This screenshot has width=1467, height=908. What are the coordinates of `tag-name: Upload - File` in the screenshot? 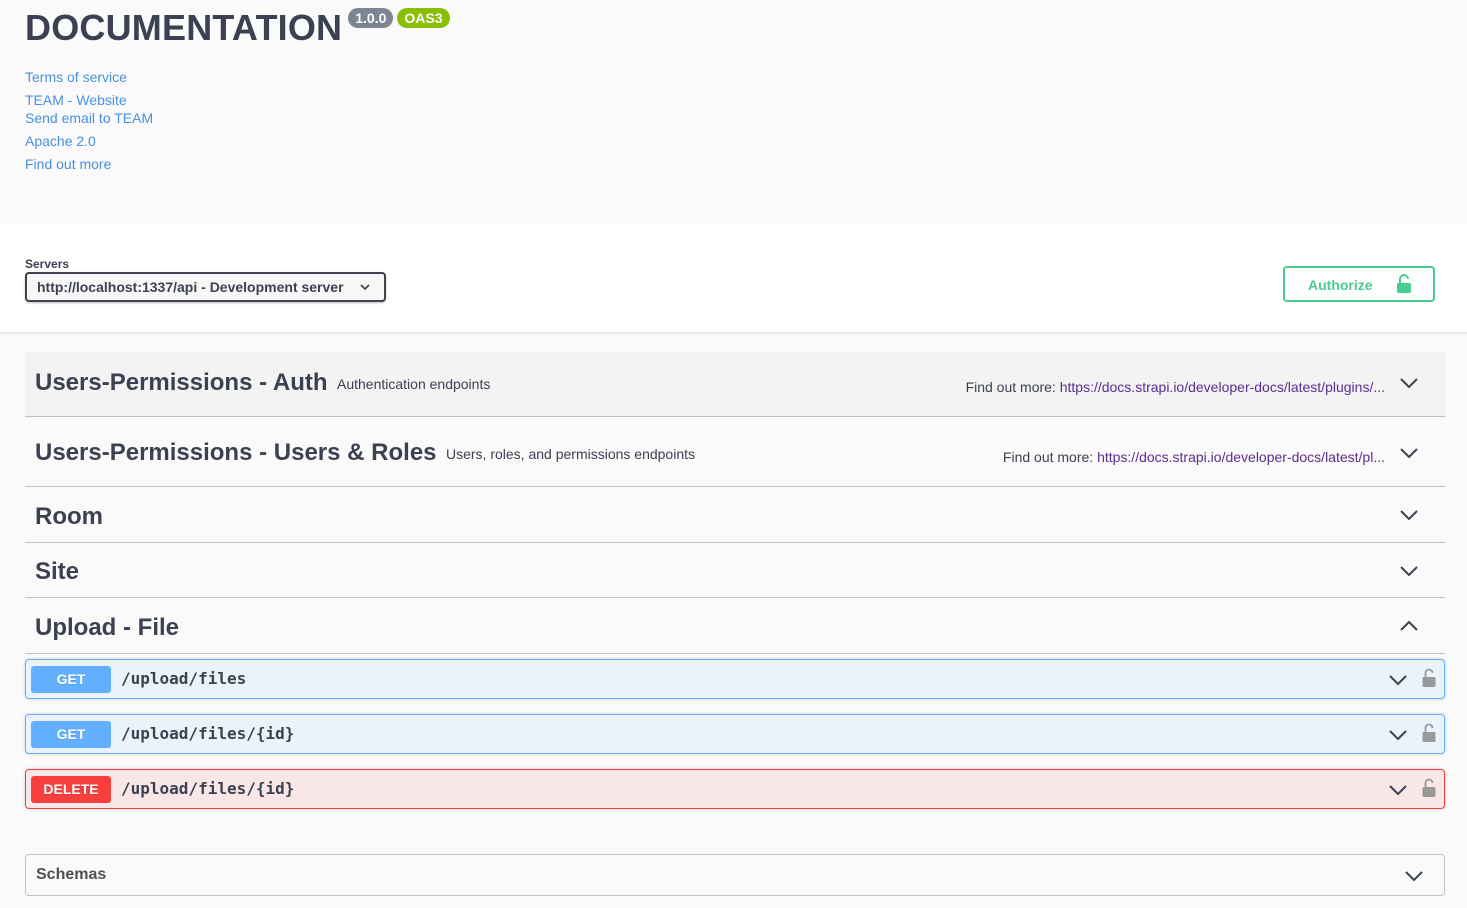 It's located at (107, 627).